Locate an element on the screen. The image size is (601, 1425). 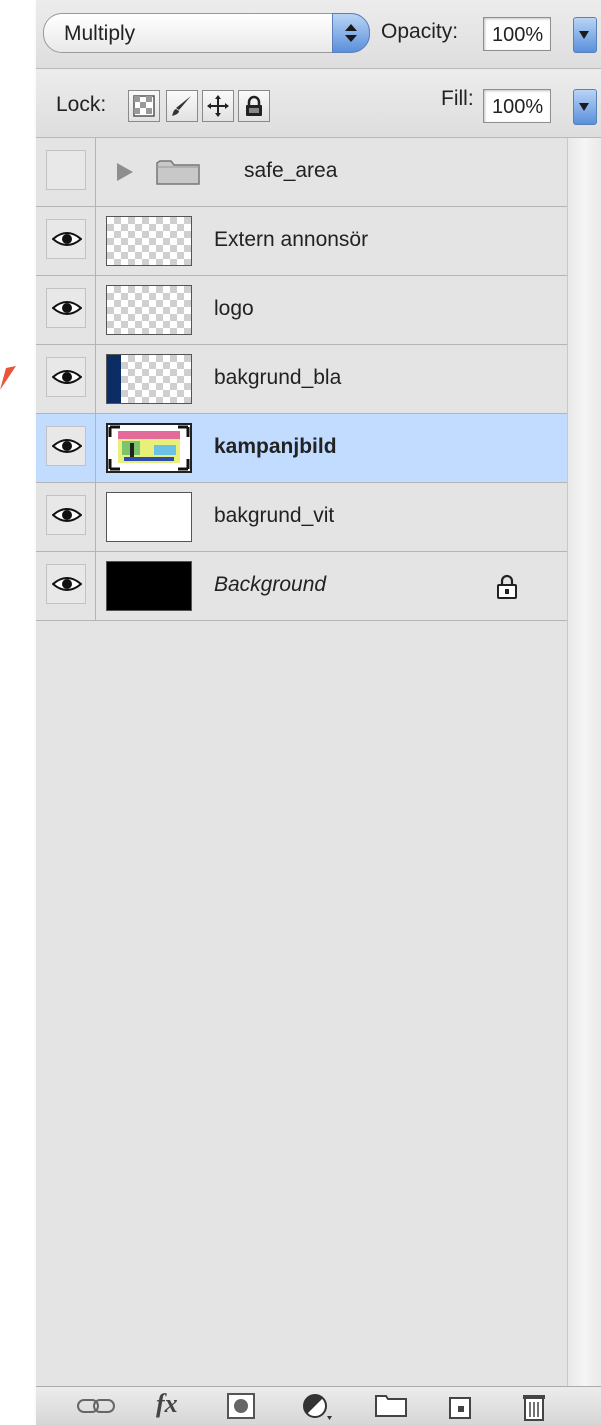
opacity-dropdown-button is located at coordinates (585, 35).